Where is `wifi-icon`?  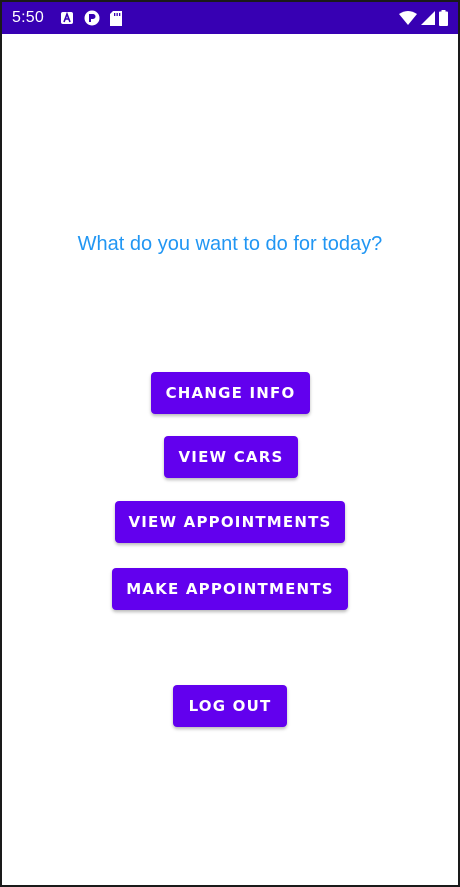
wifi-icon is located at coordinates (408, 18).